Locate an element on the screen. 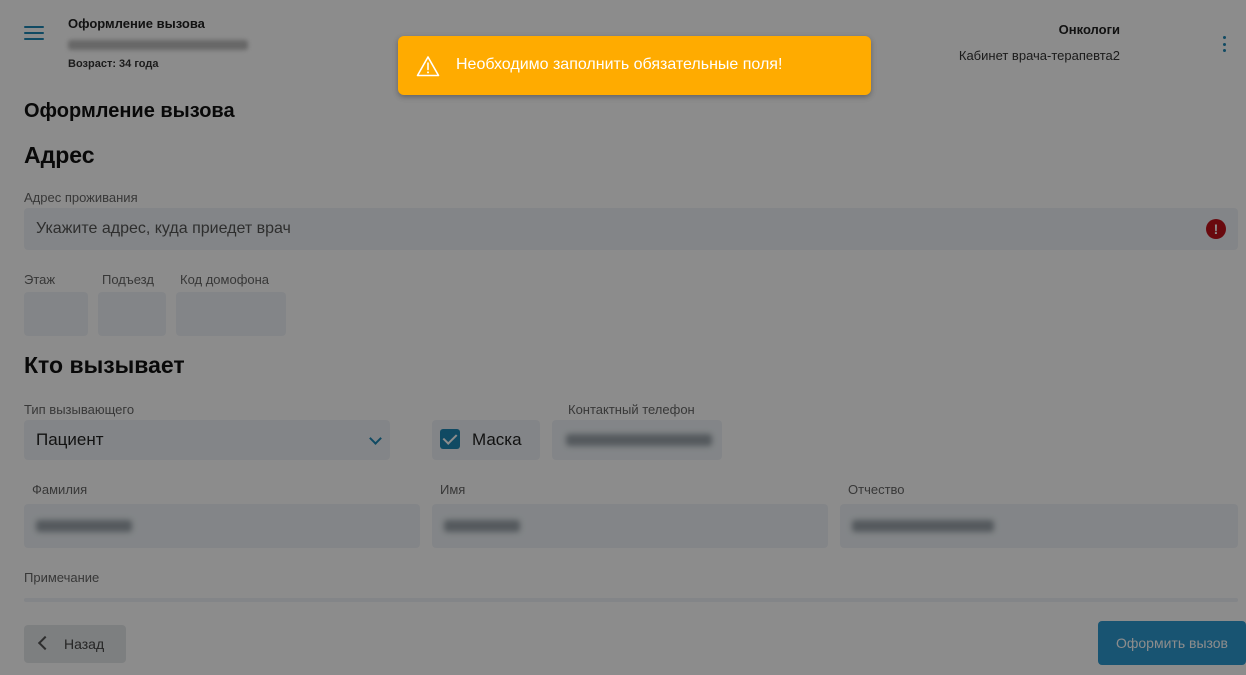  warning-icon is located at coordinates (428, 66).